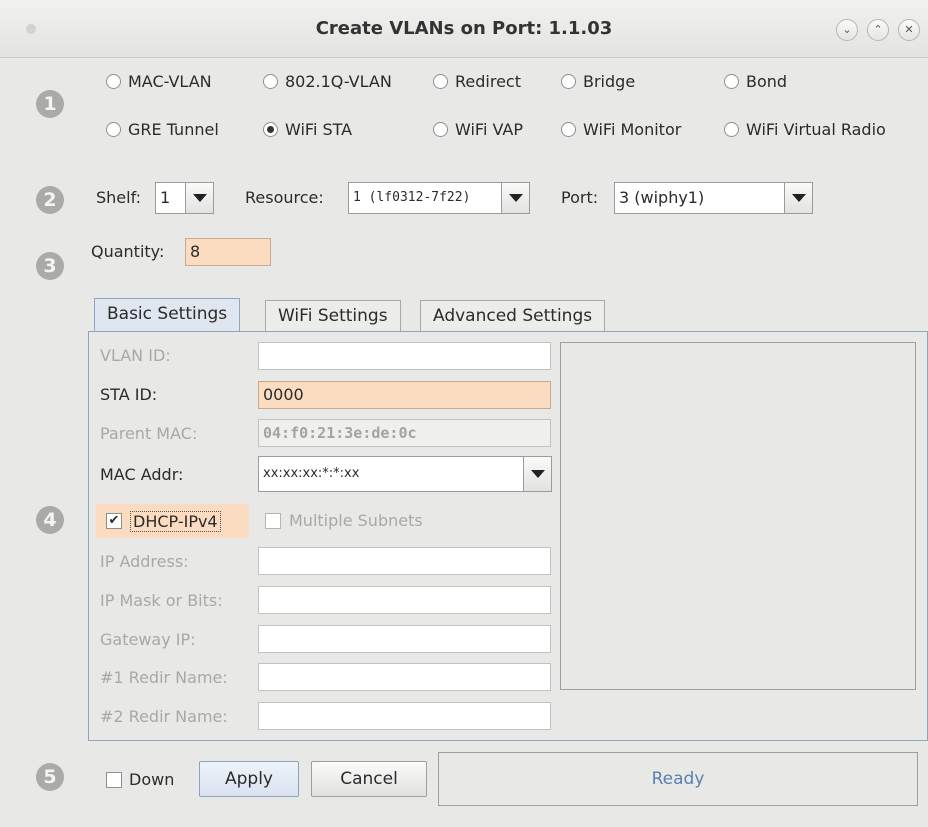 This screenshot has height=827, width=928. I want to click on vlan-id-label: VLAN ID:, so click(135, 355).